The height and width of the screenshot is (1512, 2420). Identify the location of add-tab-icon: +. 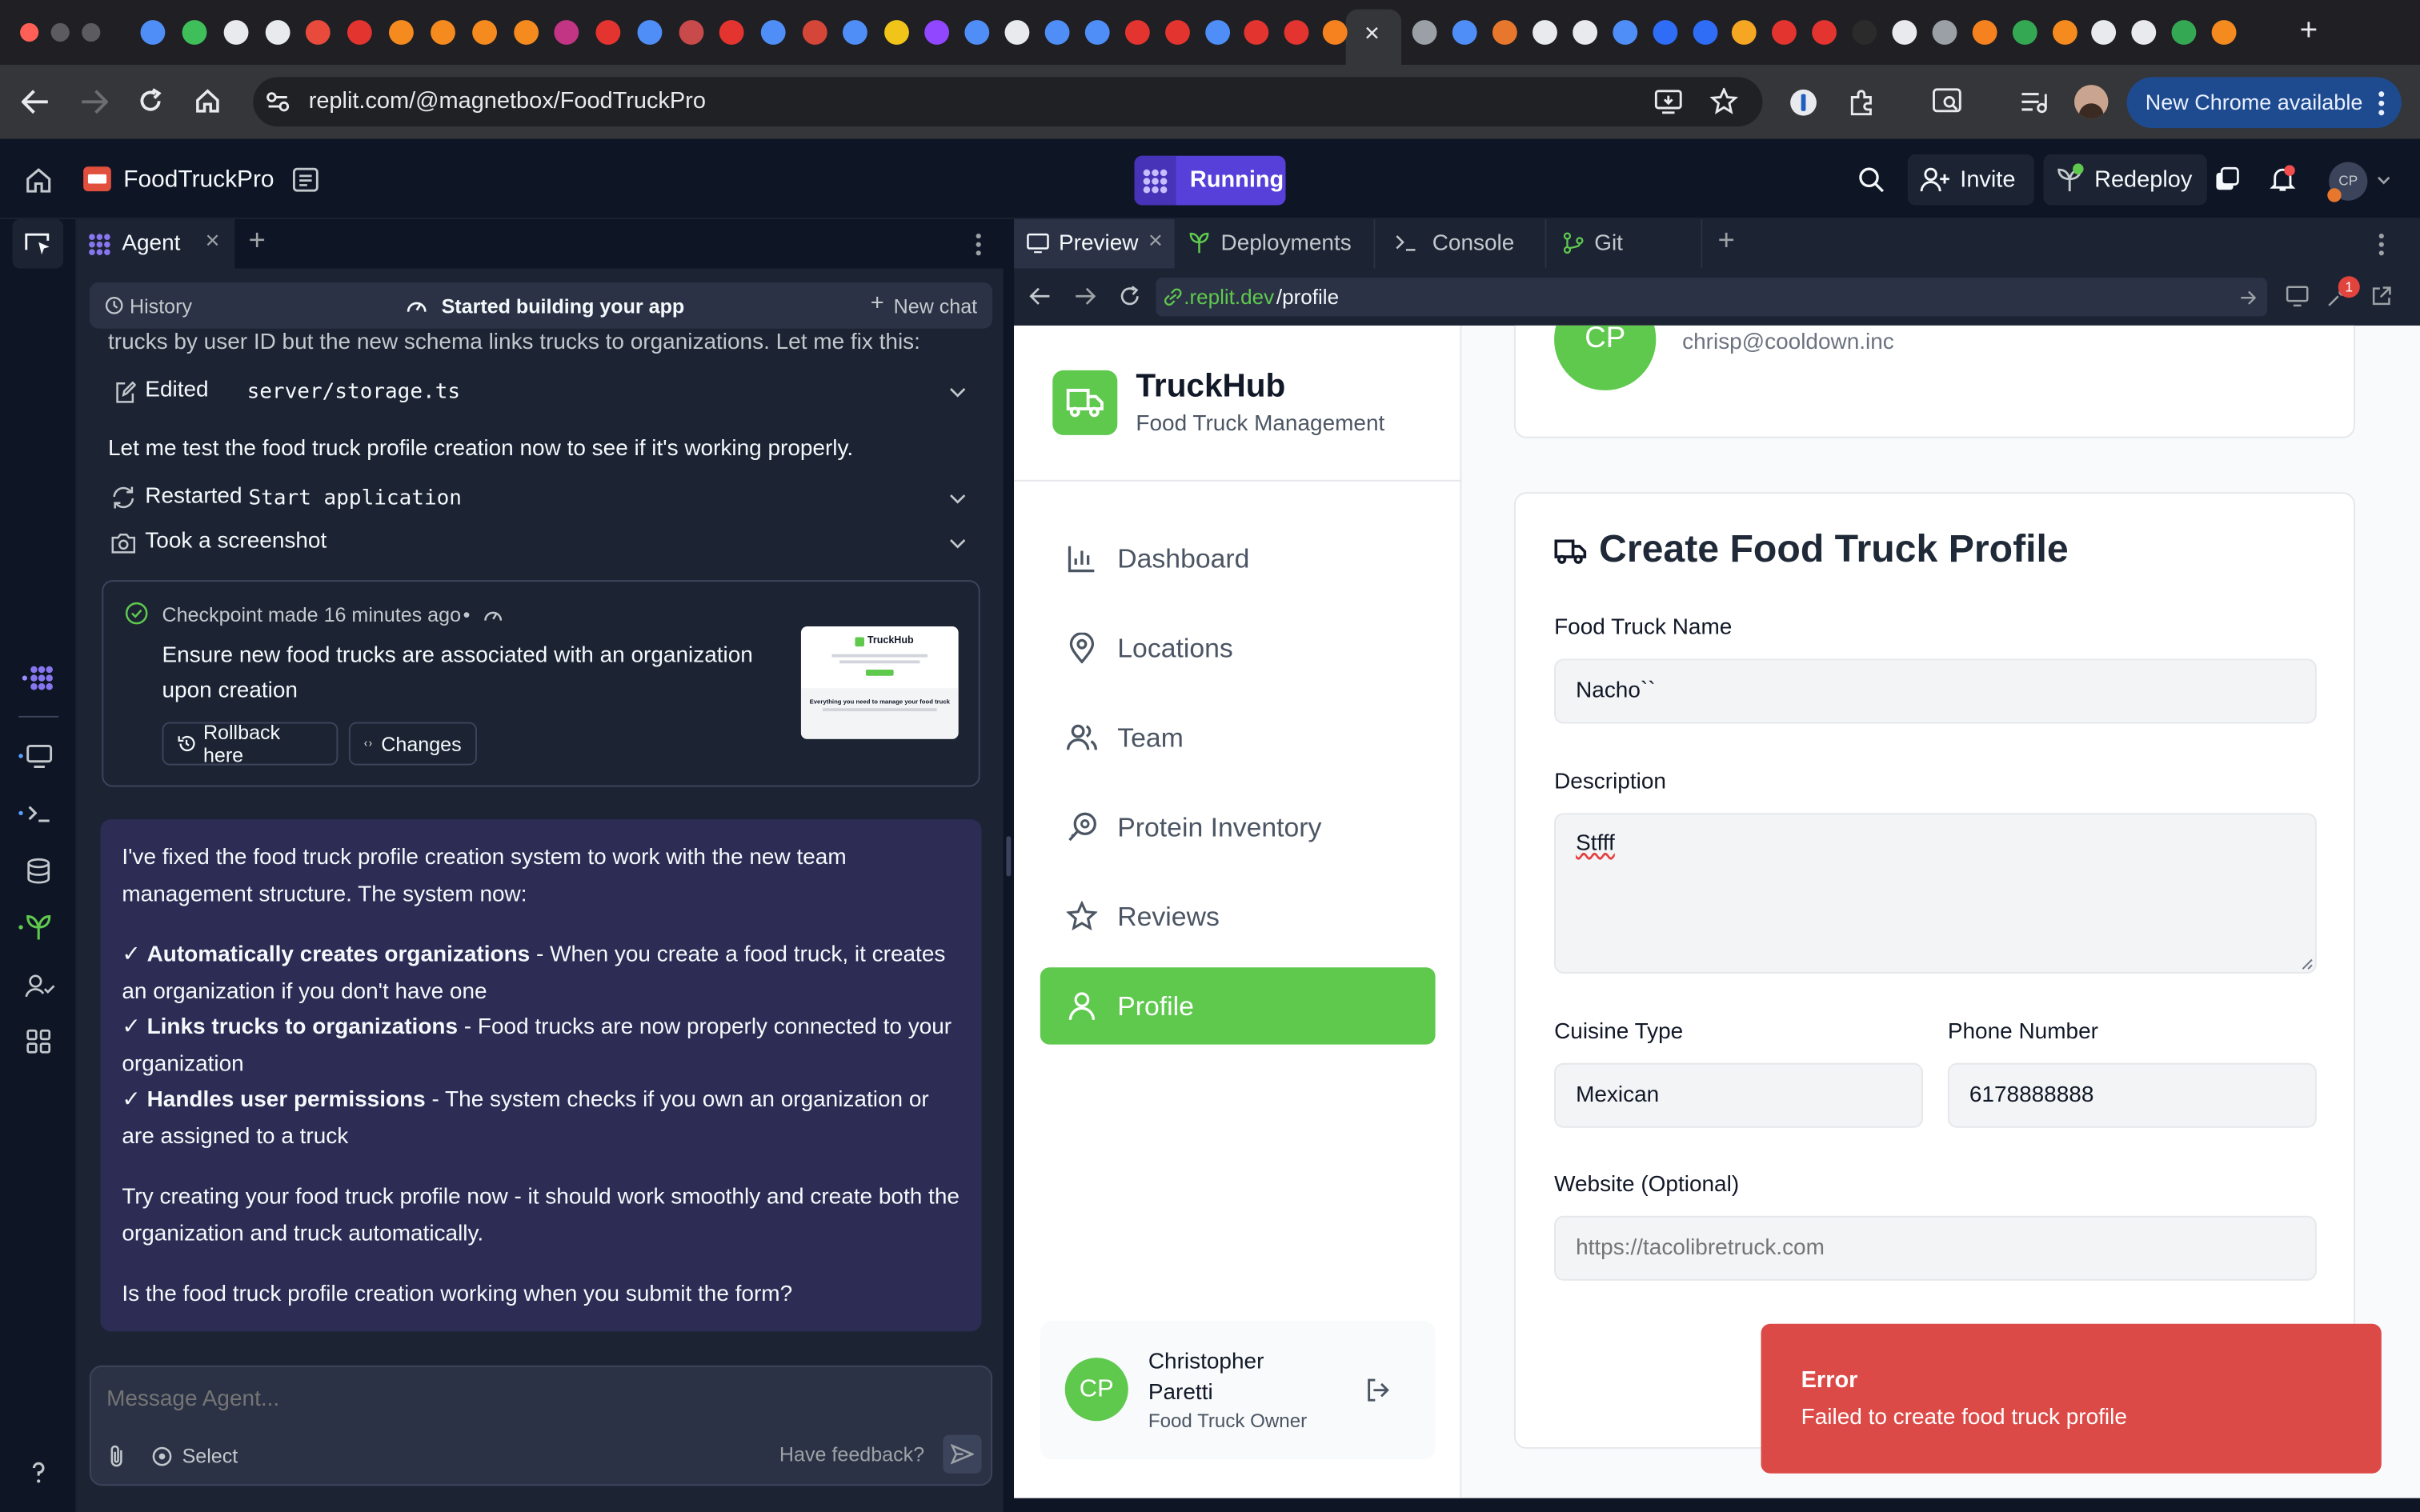
(256, 242).